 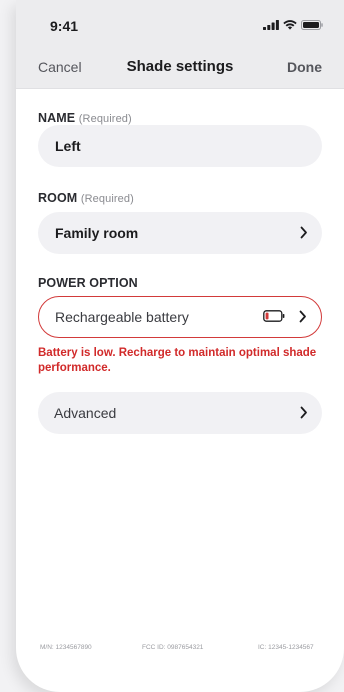 What do you see at coordinates (105, 119) in the screenshot?
I see `name-required-hint: (Required)` at bounding box center [105, 119].